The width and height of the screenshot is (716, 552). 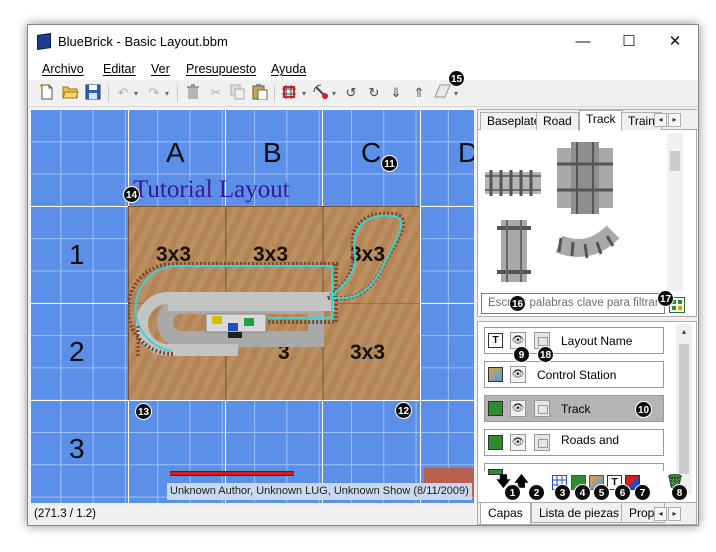 I want to click on layer-row: 👁 Roads and, so click(x=574, y=442).